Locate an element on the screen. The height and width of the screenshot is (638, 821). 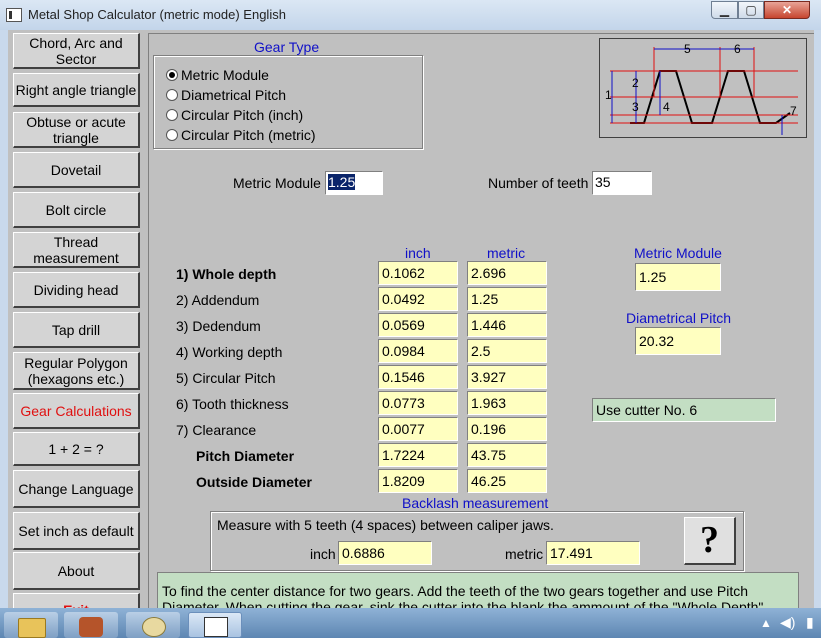
radio-circular-pitch-metric: Circular Pitch (metric) is located at coordinates (241, 135).